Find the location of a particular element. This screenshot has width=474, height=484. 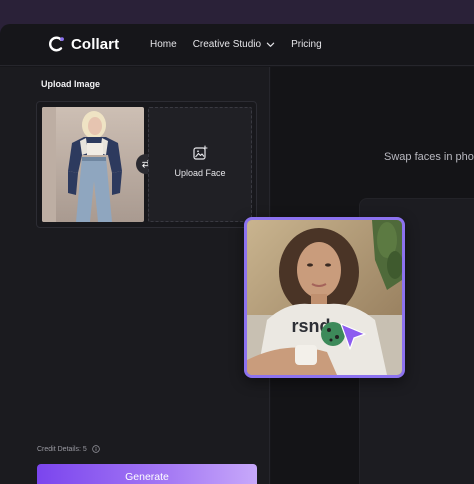

nav-creative-studio-label: Creative Studio is located at coordinates (227, 44).